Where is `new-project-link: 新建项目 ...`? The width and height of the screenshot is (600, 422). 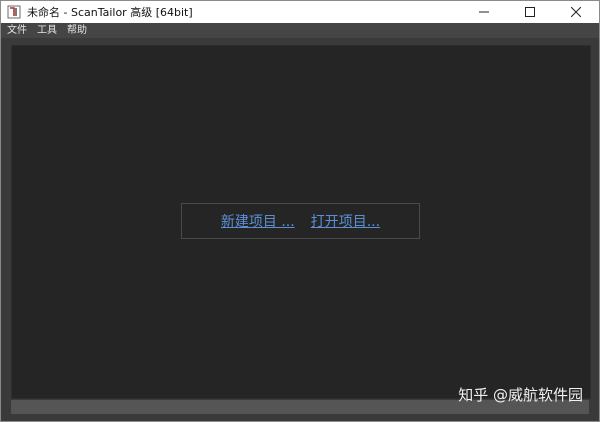 new-project-link: 新建项目 ... is located at coordinates (258, 221).